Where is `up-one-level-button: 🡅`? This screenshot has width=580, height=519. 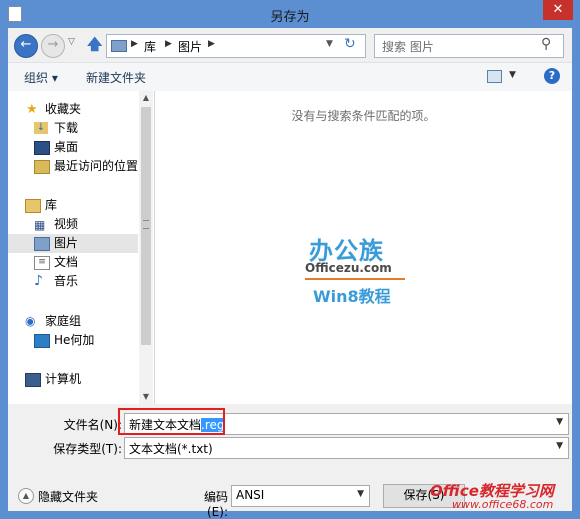
up-one-level-button: 🡅 is located at coordinates (94, 46).